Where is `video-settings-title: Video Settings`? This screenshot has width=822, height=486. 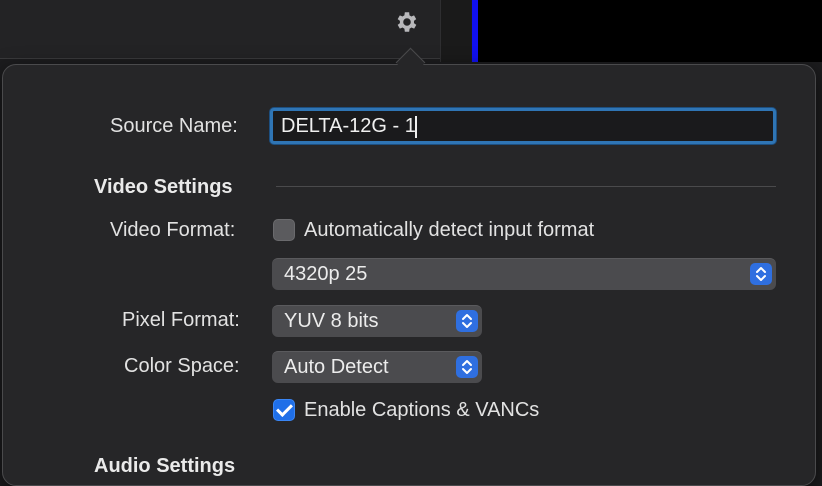
video-settings-title: Video Settings is located at coordinates (163, 187).